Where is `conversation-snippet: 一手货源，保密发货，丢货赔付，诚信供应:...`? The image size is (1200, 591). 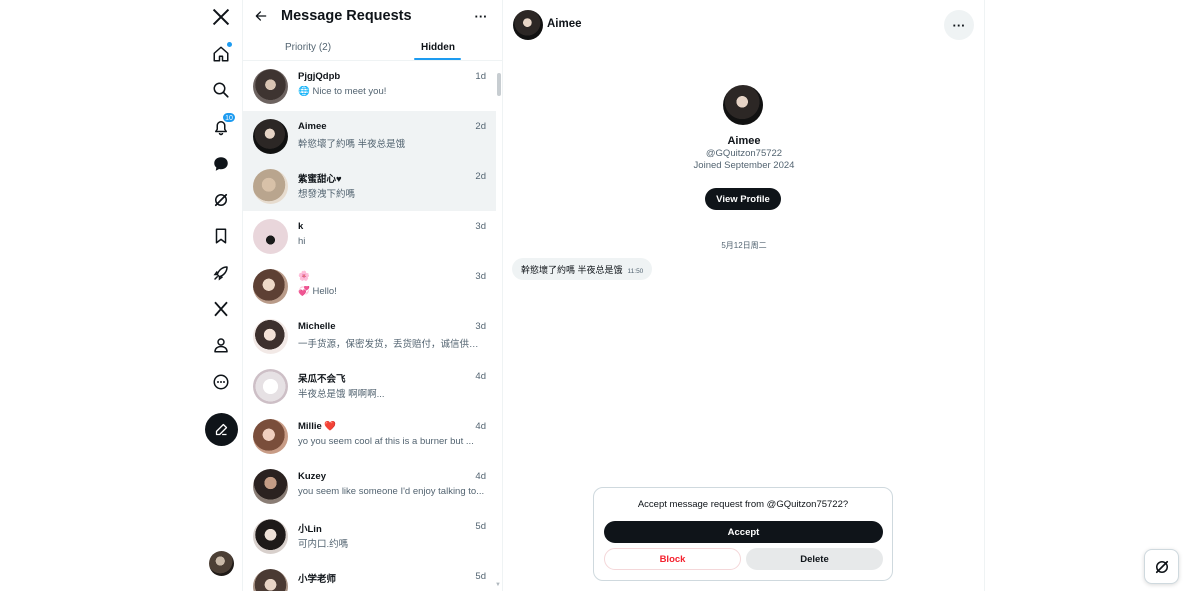 conversation-snippet: 一手货源，保密发货，丢货赔付，诚信供应:... is located at coordinates (393, 344).